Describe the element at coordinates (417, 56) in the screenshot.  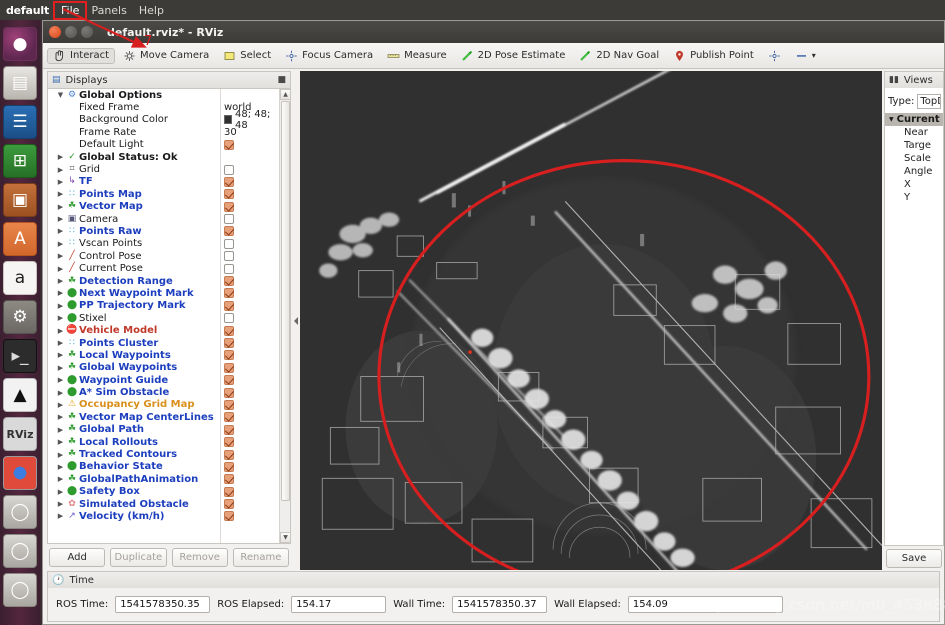
I see `tool-measure: Measure` at that location.